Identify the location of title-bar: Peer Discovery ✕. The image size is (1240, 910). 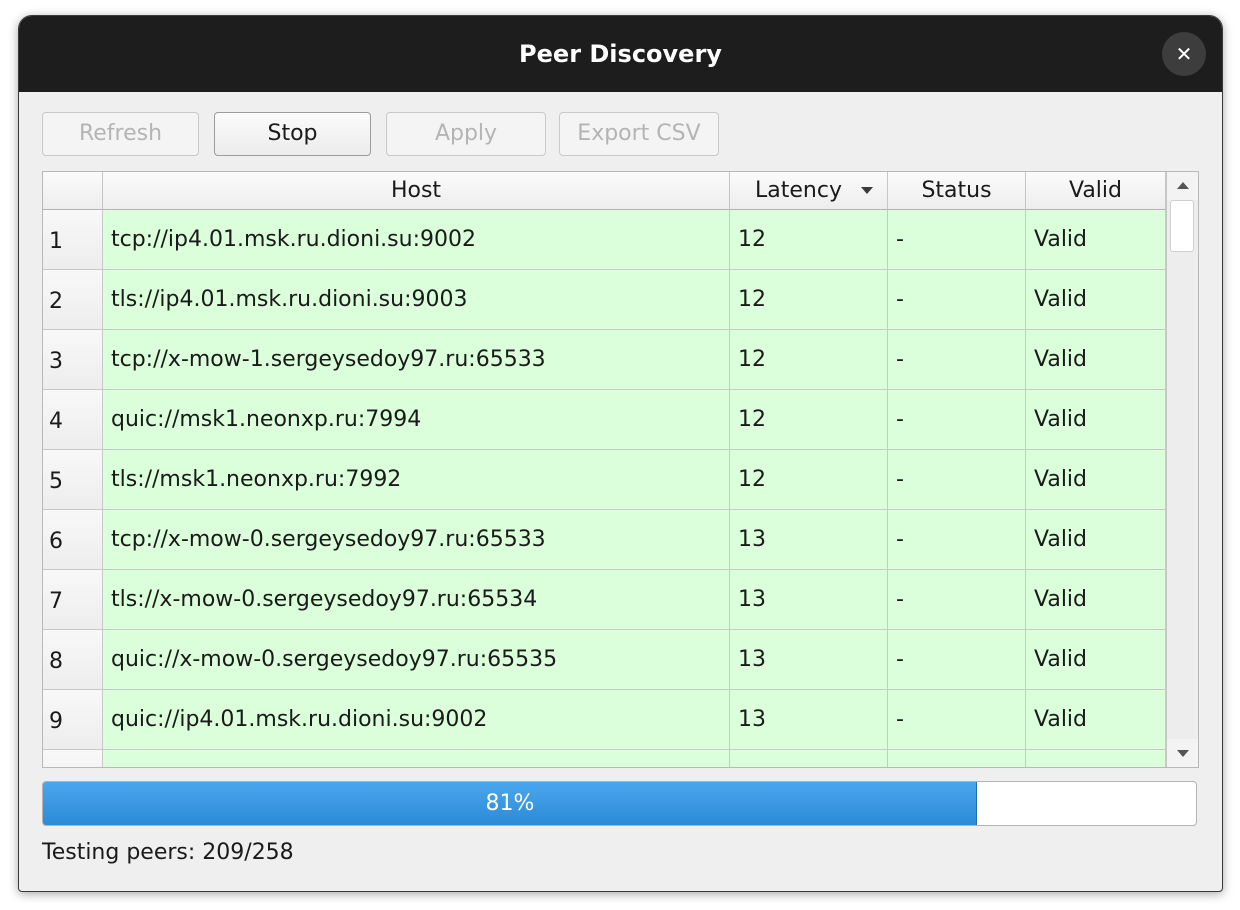
(620, 54).